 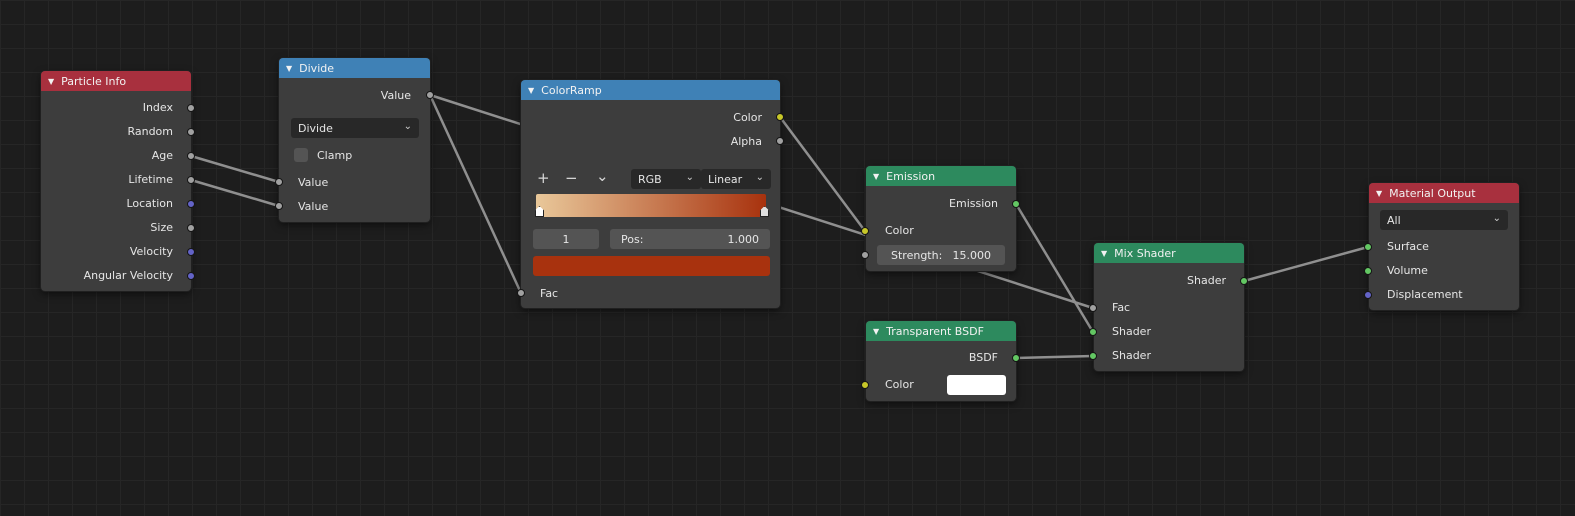 I want to click on output-socket-size, so click(x=191, y=228).